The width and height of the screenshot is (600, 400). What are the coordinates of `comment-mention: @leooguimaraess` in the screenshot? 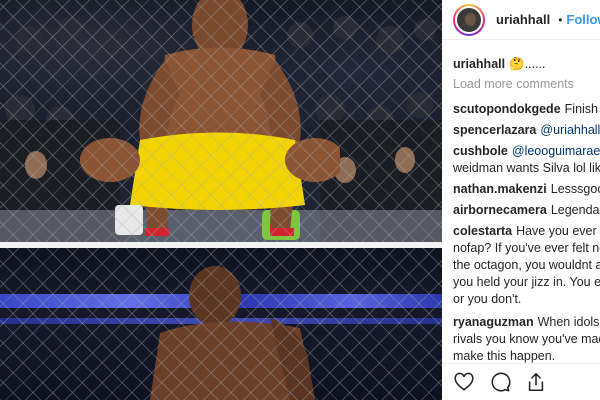 It's located at (556, 151).